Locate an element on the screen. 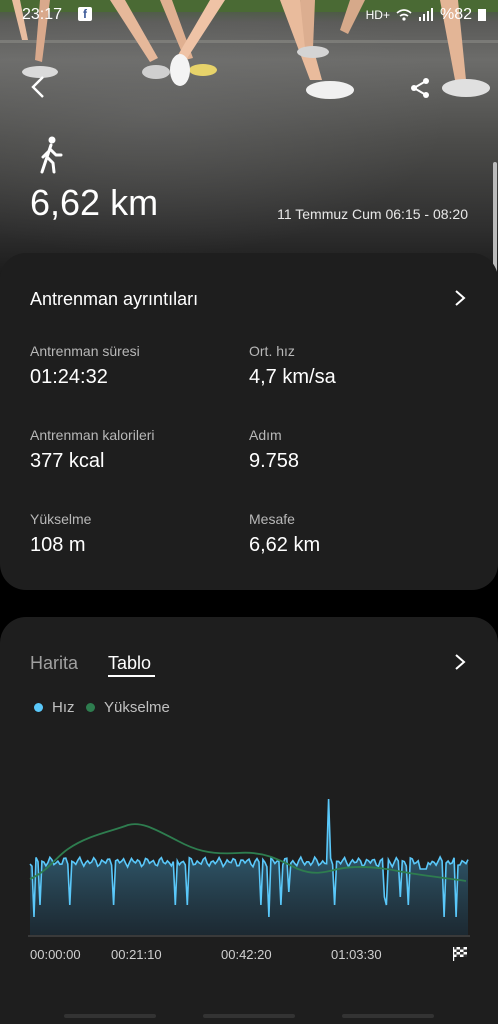 The width and height of the screenshot is (498, 1024). legend-elevation: Yükselme is located at coordinates (128, 707).